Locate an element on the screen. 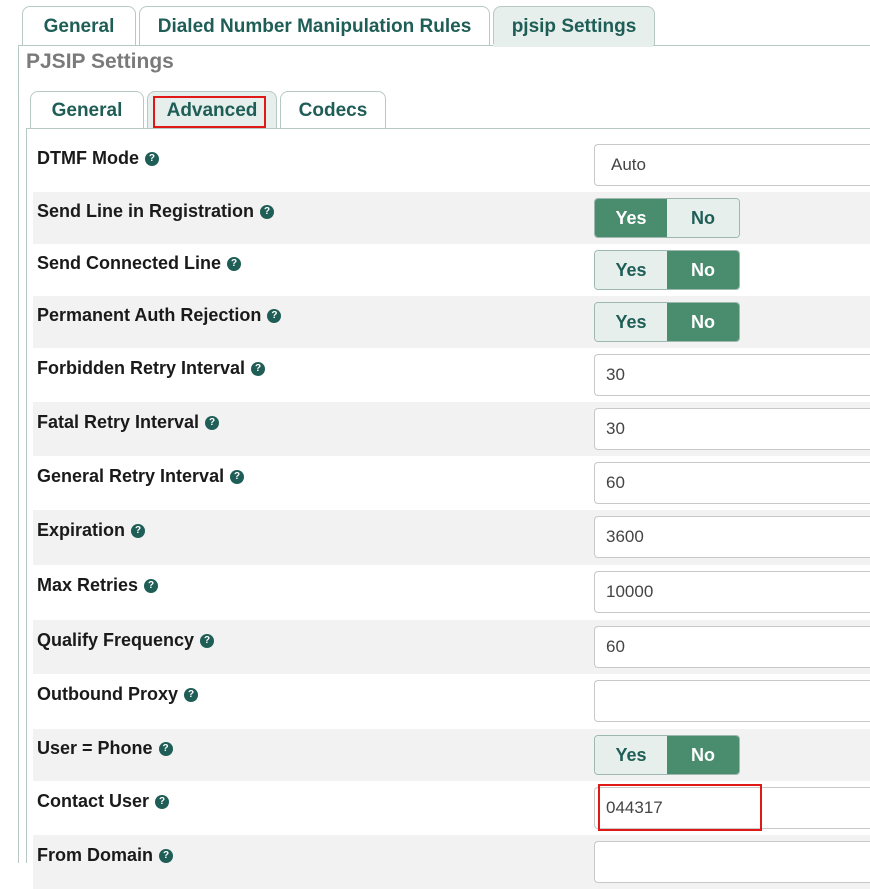 This screenshot has height=889, width=870. tab-dialed-number-manipulation-rules: Dialed Number Manipulation Rules is located at coordinates (314, 26).